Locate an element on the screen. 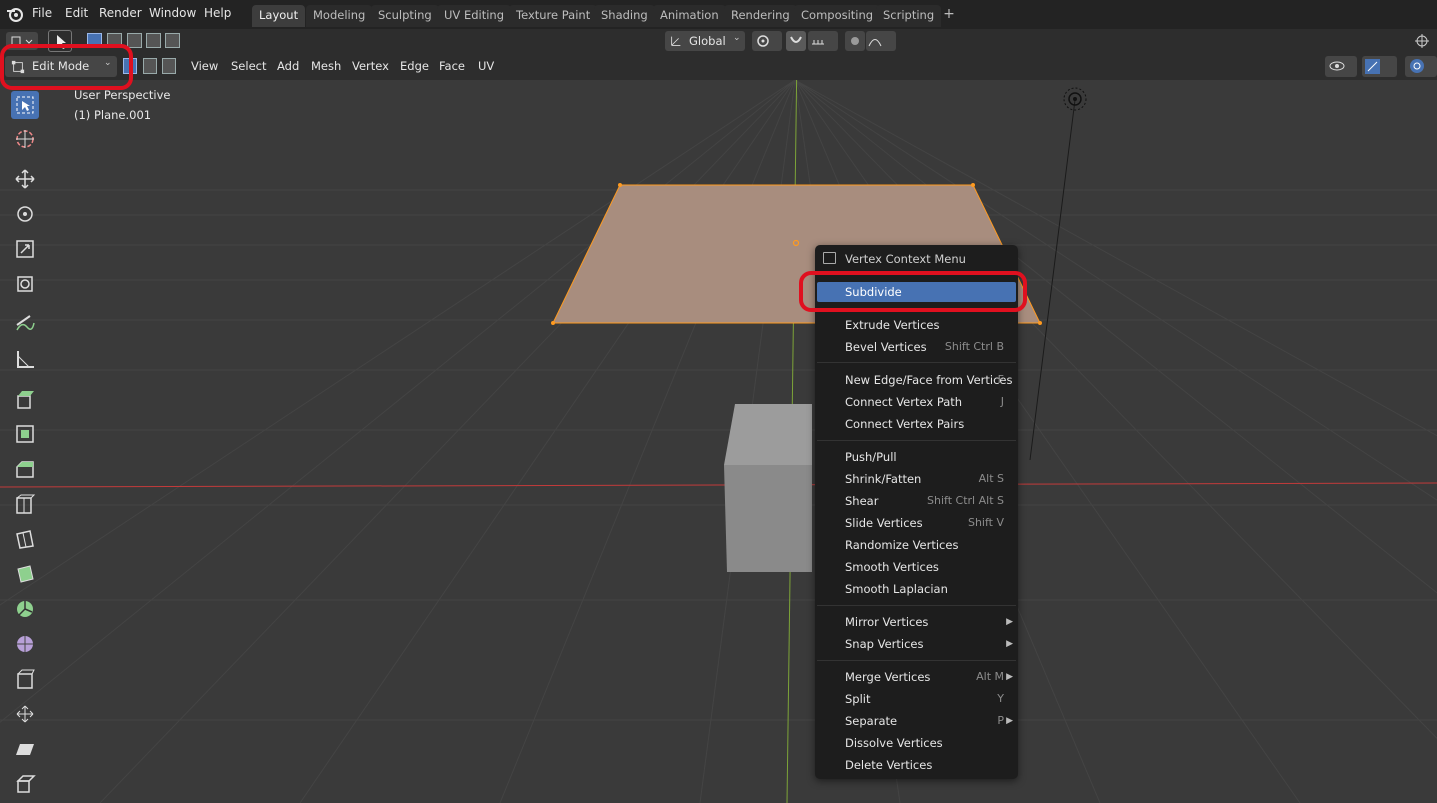 The width and height of the screenshot is (1437, 803). tool-loop-cut is located at coordinates (25, 504).